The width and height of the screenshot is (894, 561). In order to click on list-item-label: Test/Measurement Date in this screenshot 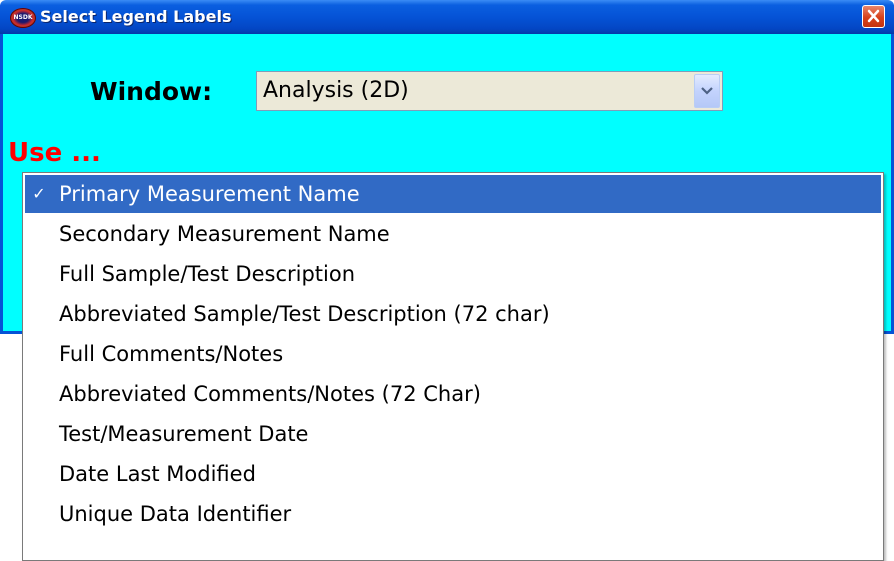, I will do `click(184, 434)`.